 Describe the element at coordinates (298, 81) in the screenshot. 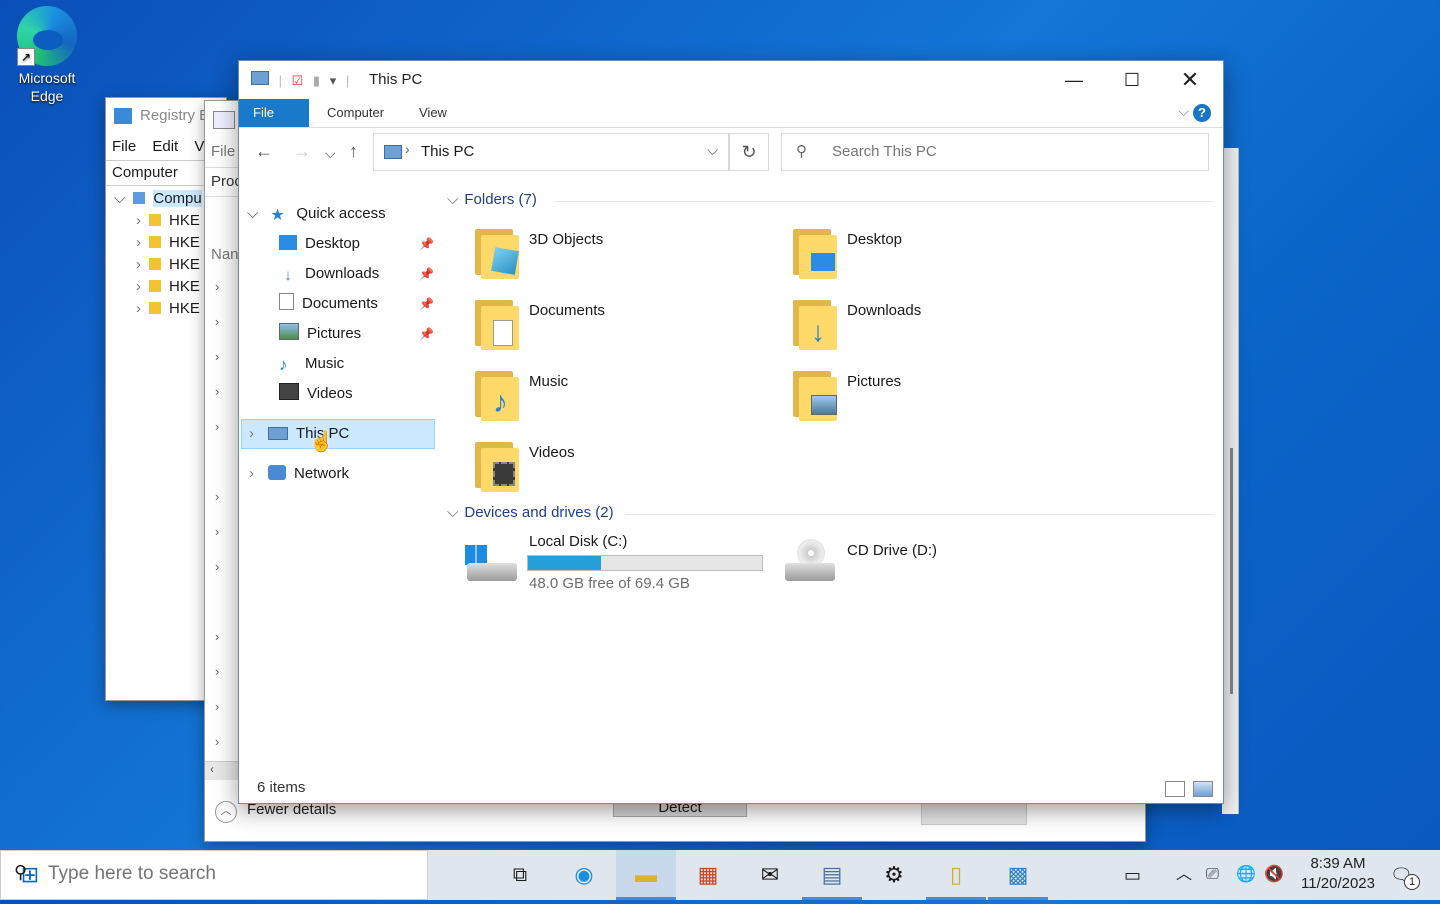

I see `properties-icon: ☑` at that location.